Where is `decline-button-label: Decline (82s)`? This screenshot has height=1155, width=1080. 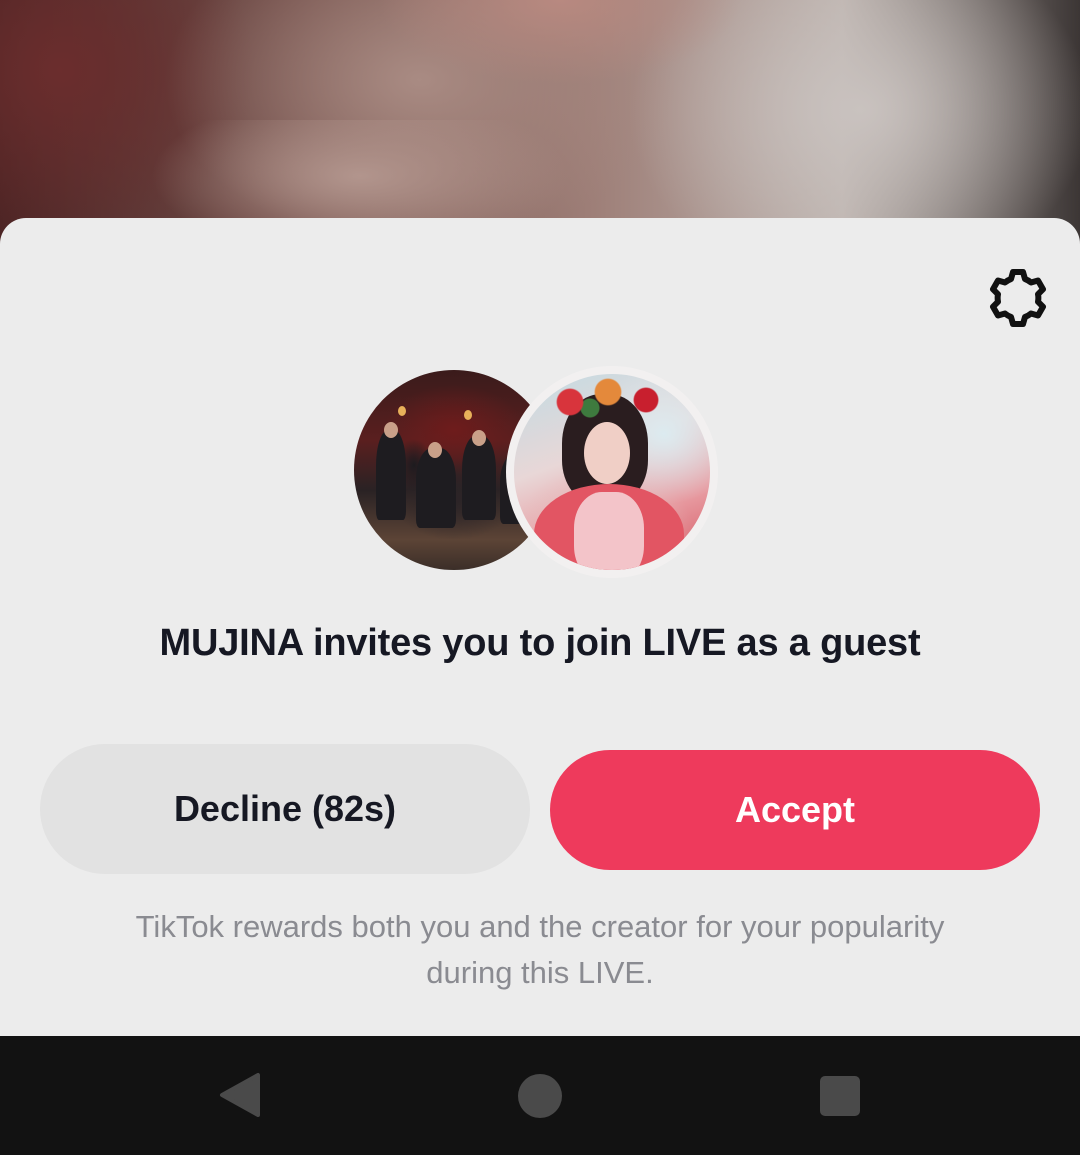
decline-button-label: Decline (82s) is located at coordinates (285, 808).